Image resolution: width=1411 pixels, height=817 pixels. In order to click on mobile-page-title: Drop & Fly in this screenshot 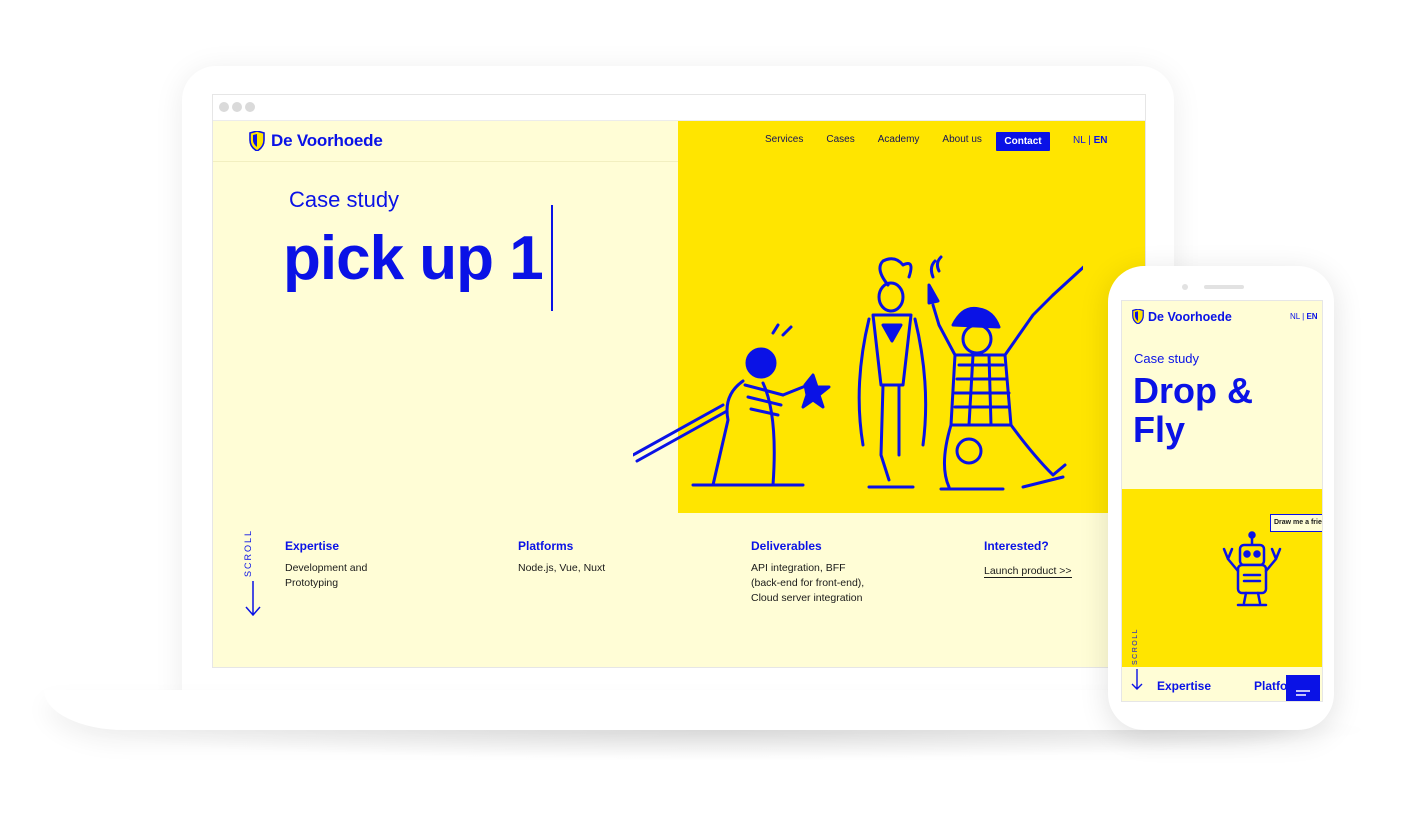, I will do `click(1193, 410)`.